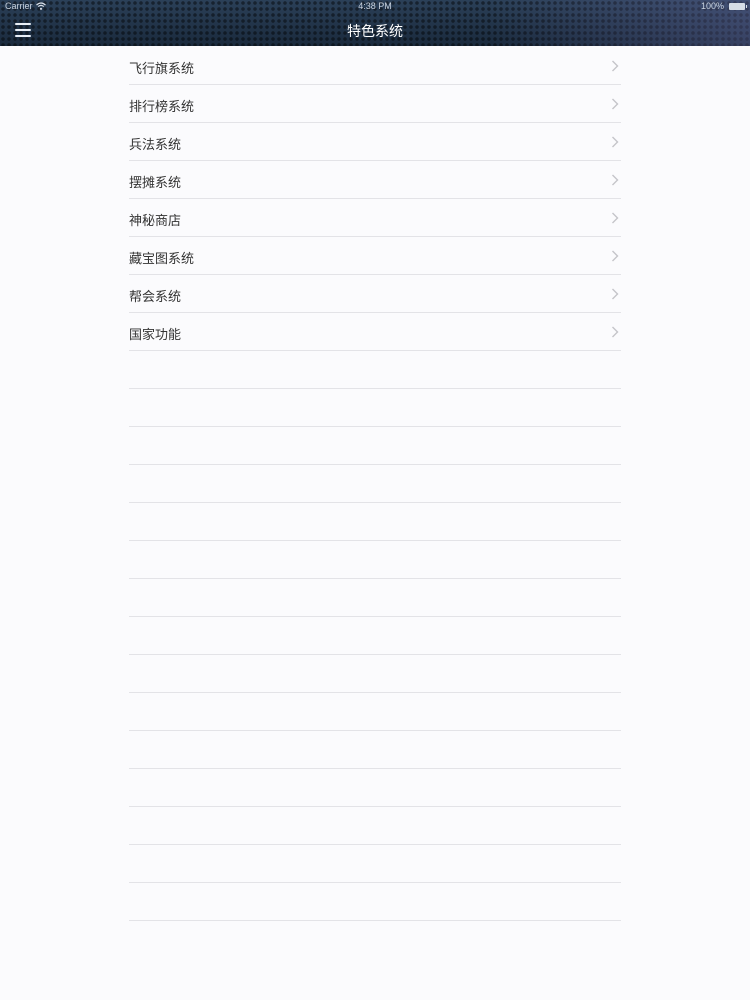  I want to click on list-item-label: 兵法系统, so click(155, 145).